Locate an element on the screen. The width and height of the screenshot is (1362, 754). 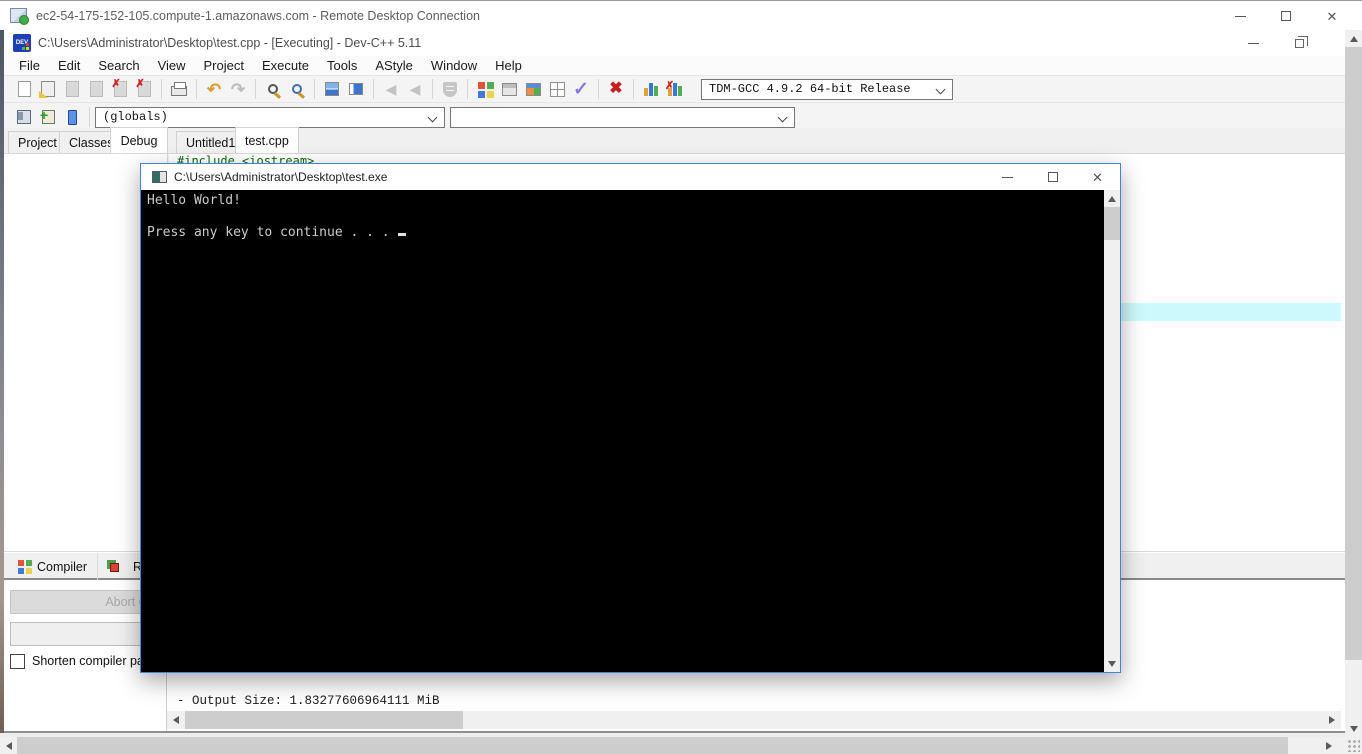
members-select is located at coordinates (622, 117).